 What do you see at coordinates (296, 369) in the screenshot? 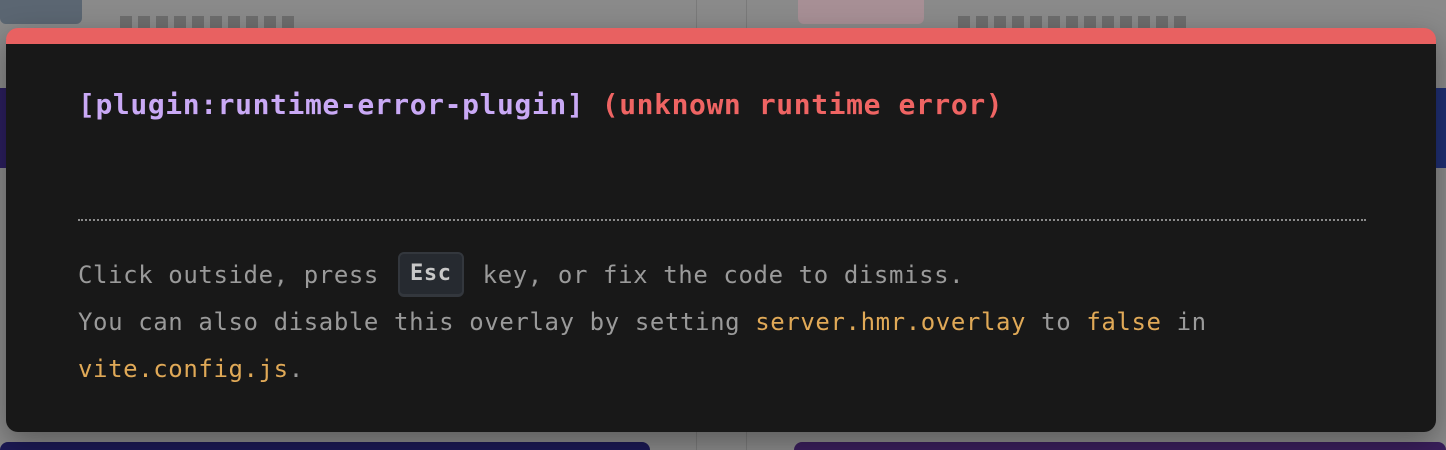
I see `tip-text: .` at bounding box center [296, 369].